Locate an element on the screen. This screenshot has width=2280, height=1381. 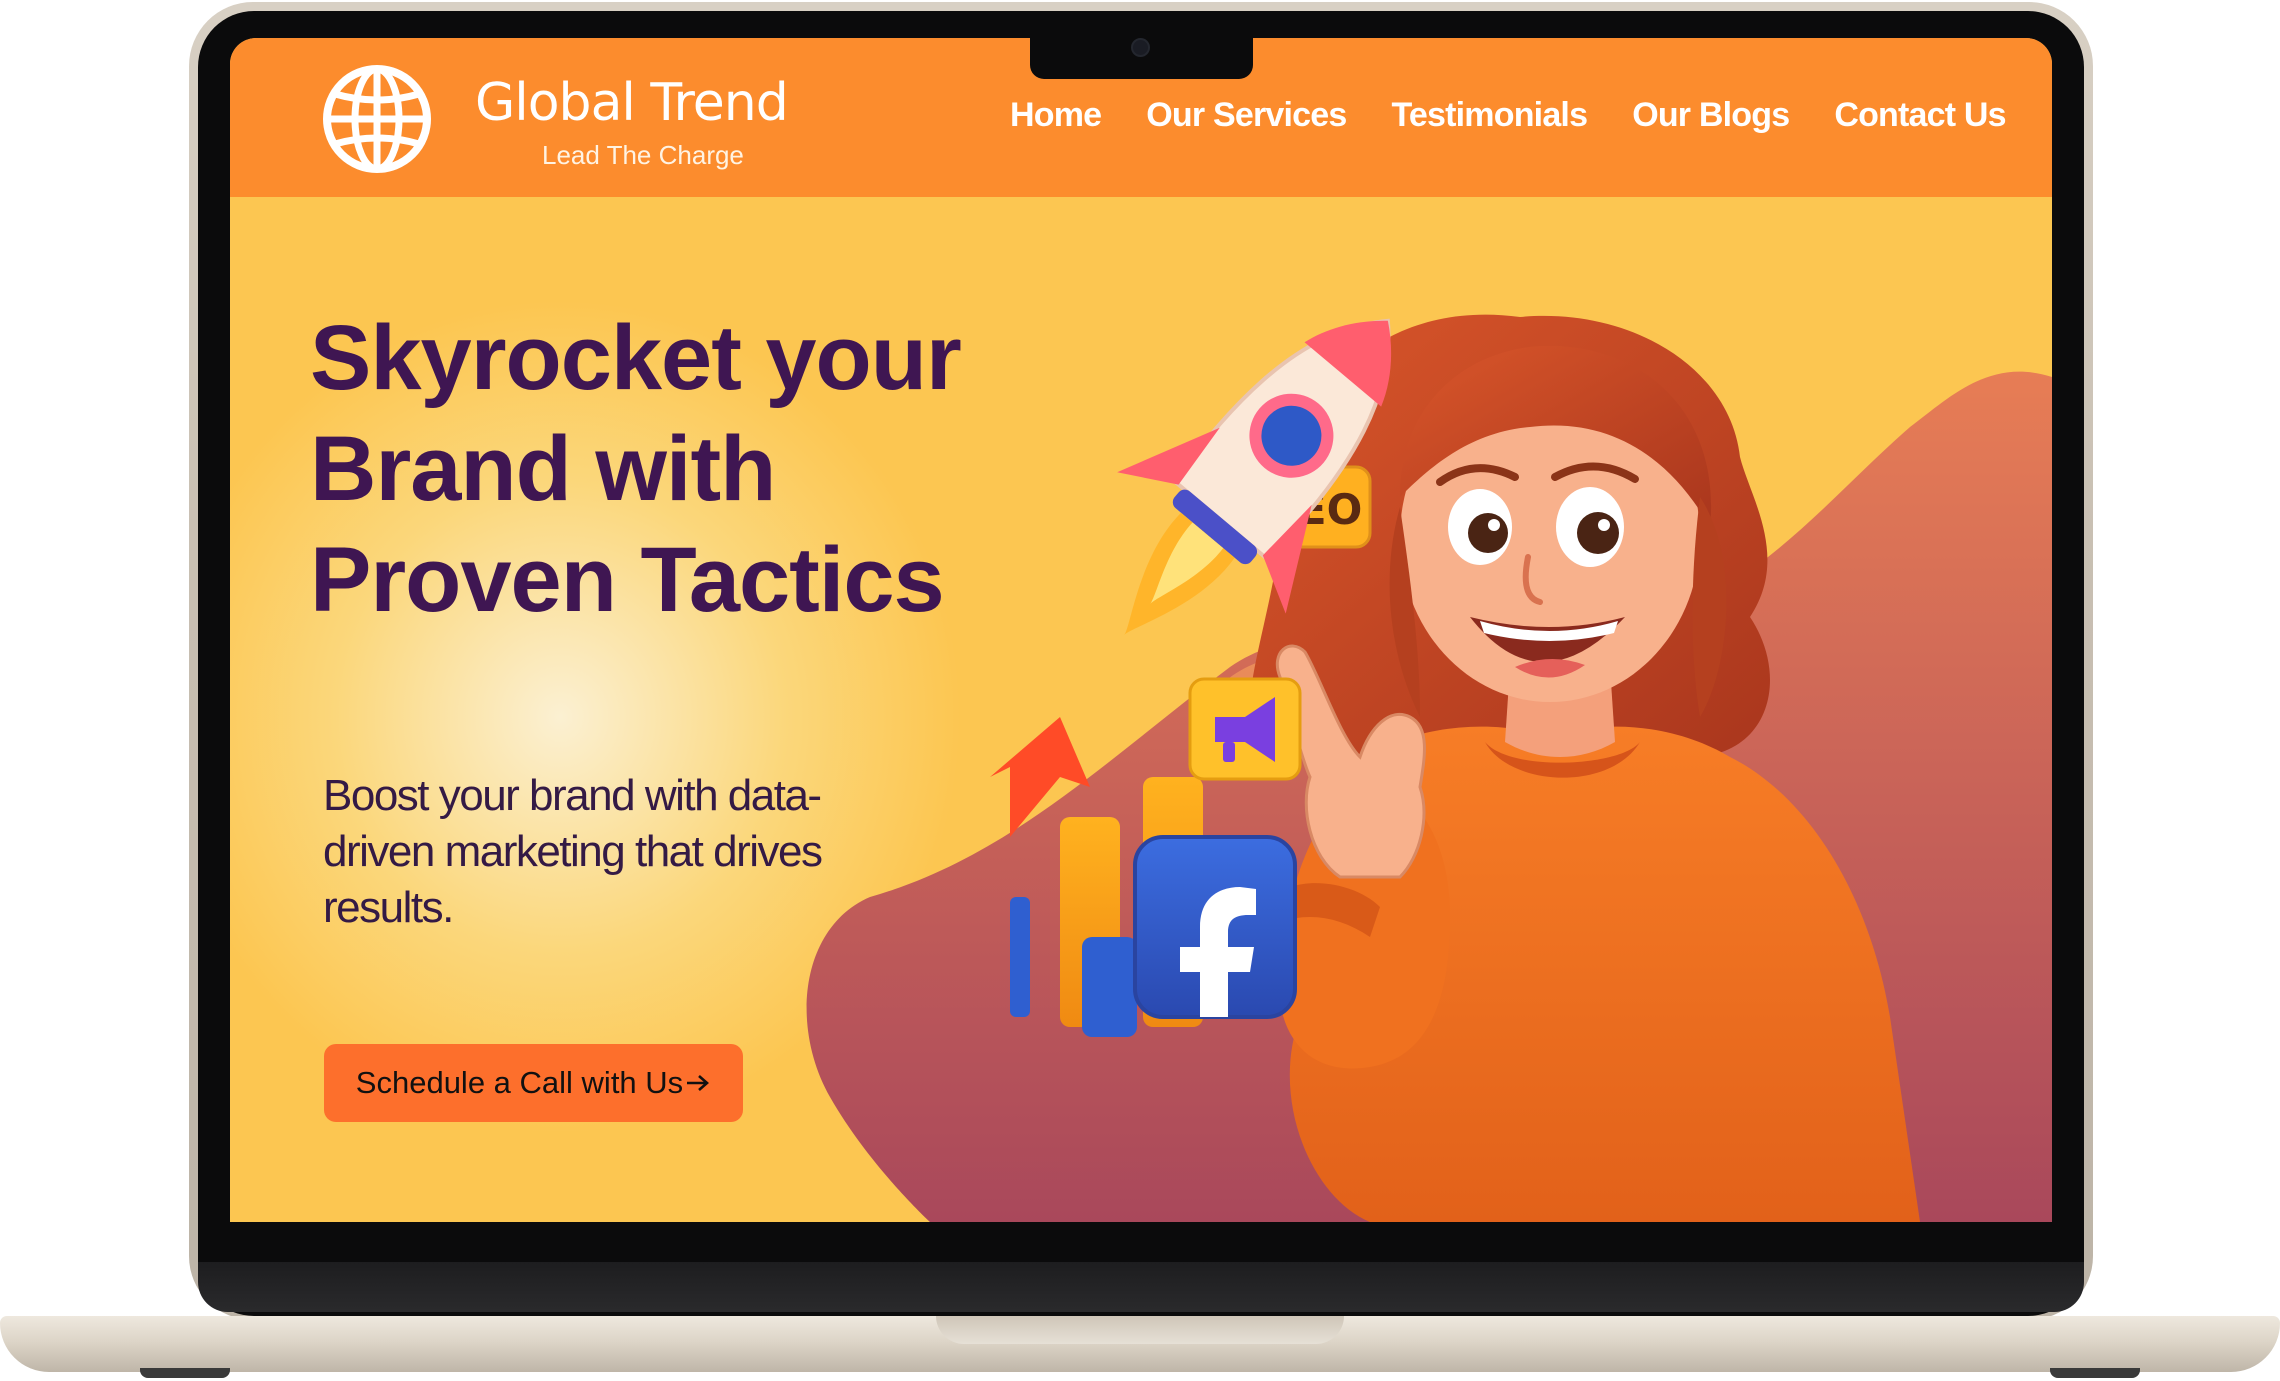
trackpad-notch is located at coordinates (1140, 1330).